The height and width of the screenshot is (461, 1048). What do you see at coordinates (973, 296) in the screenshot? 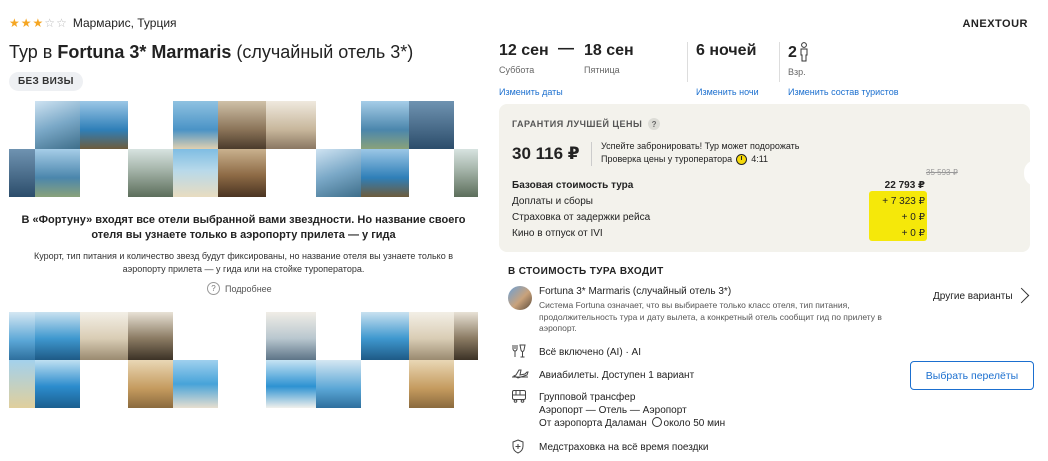
I see `other-variants-label: Другие варианты` at bounding box center [973, 296].